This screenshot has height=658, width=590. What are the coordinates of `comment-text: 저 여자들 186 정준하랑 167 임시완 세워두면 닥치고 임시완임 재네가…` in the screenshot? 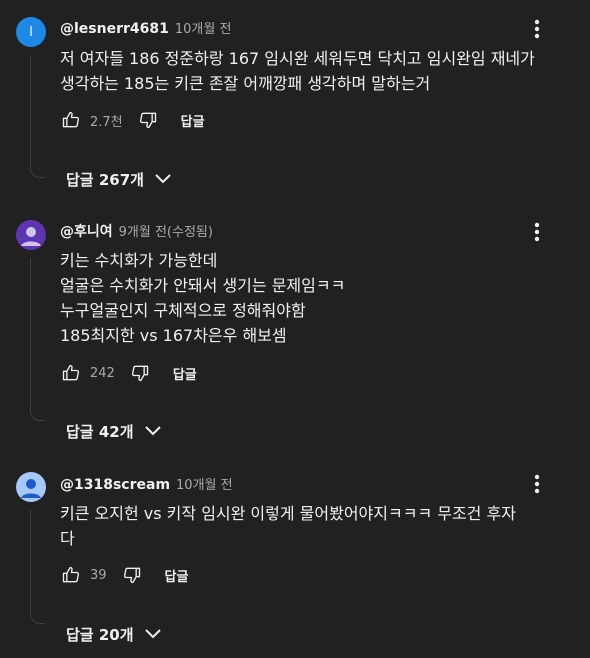 It's located at (315, 71).